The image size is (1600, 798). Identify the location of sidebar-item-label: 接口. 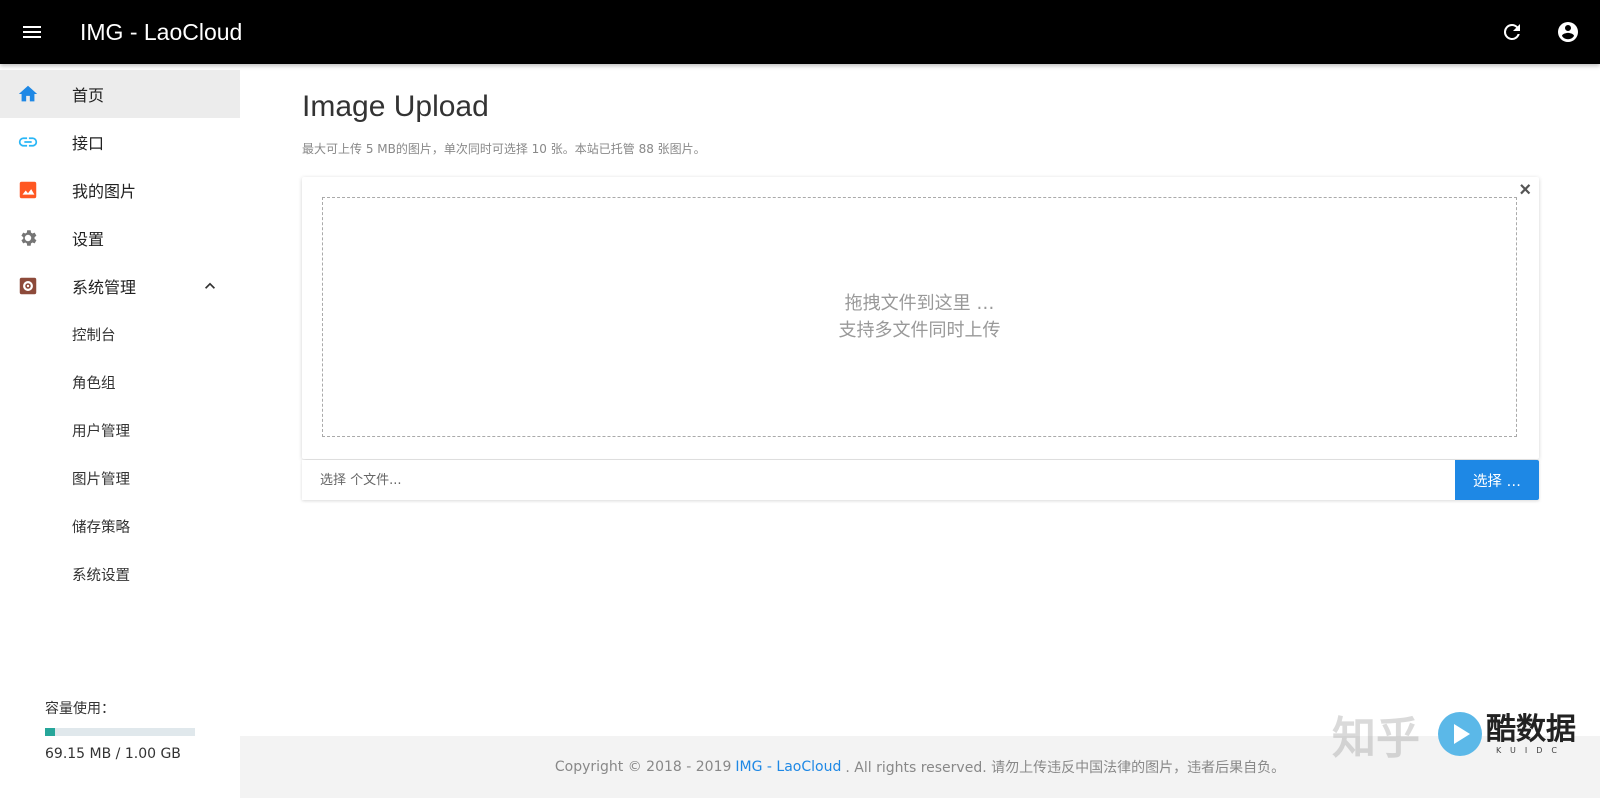
(88, 143).